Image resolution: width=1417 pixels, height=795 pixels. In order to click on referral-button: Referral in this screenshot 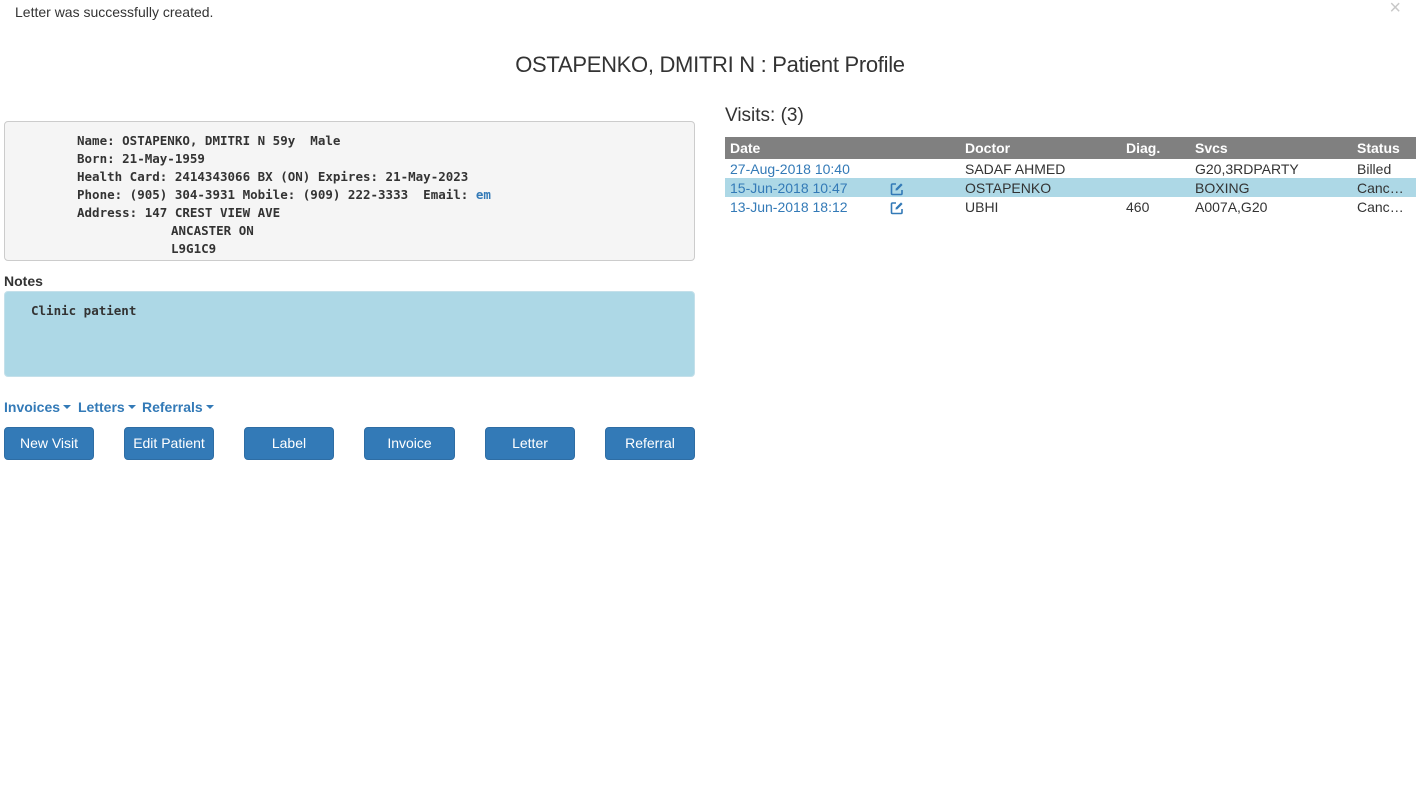, I will do `click(650, 443)`.